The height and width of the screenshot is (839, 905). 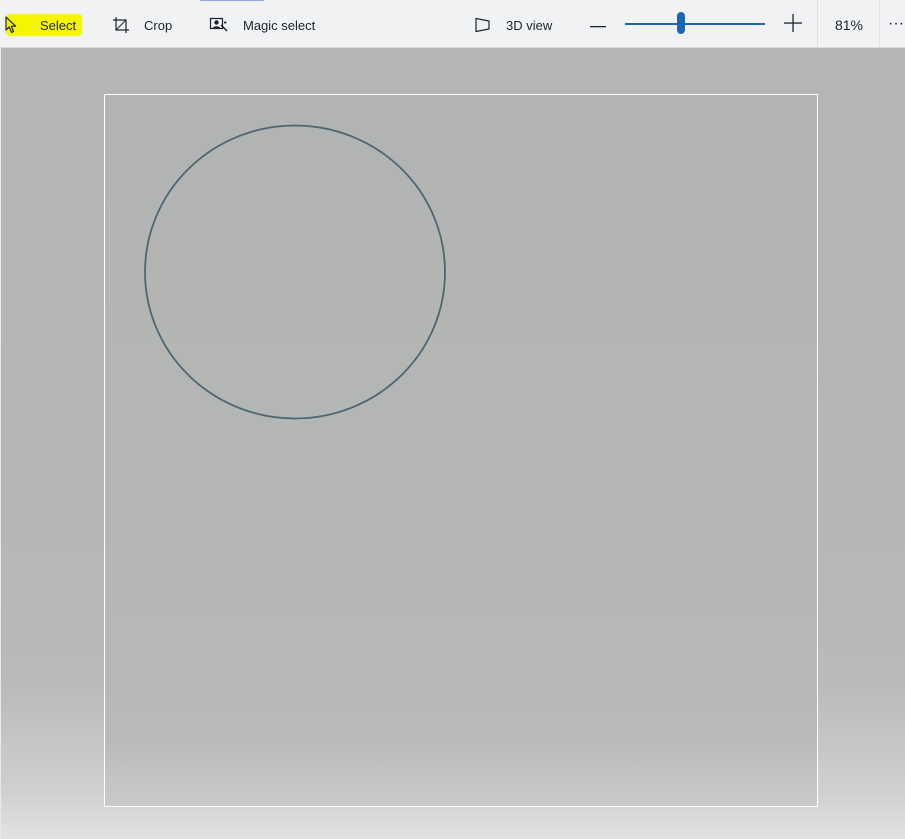 What do you see at coordinates (142, 25) in the screenshot?
I see `crop-button: Crop` at bounding box center [142, 25].